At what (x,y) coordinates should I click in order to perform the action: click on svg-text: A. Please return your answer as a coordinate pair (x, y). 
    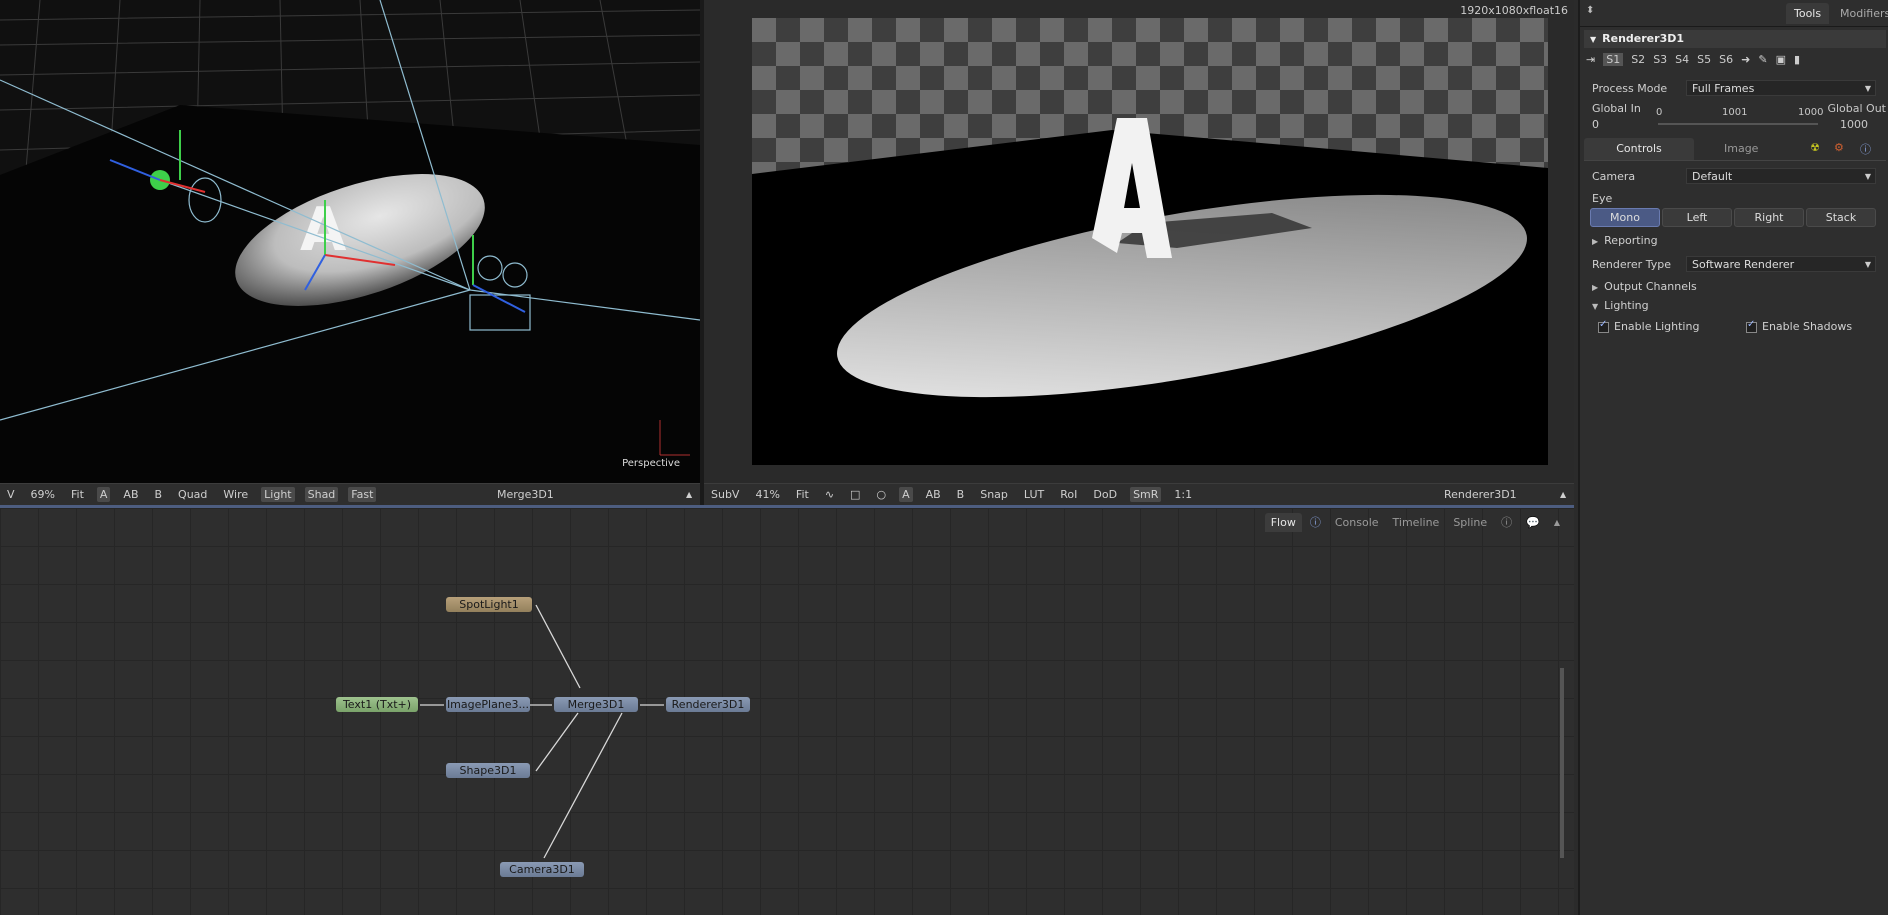
    Looking at the image, I should click on (323, 230).